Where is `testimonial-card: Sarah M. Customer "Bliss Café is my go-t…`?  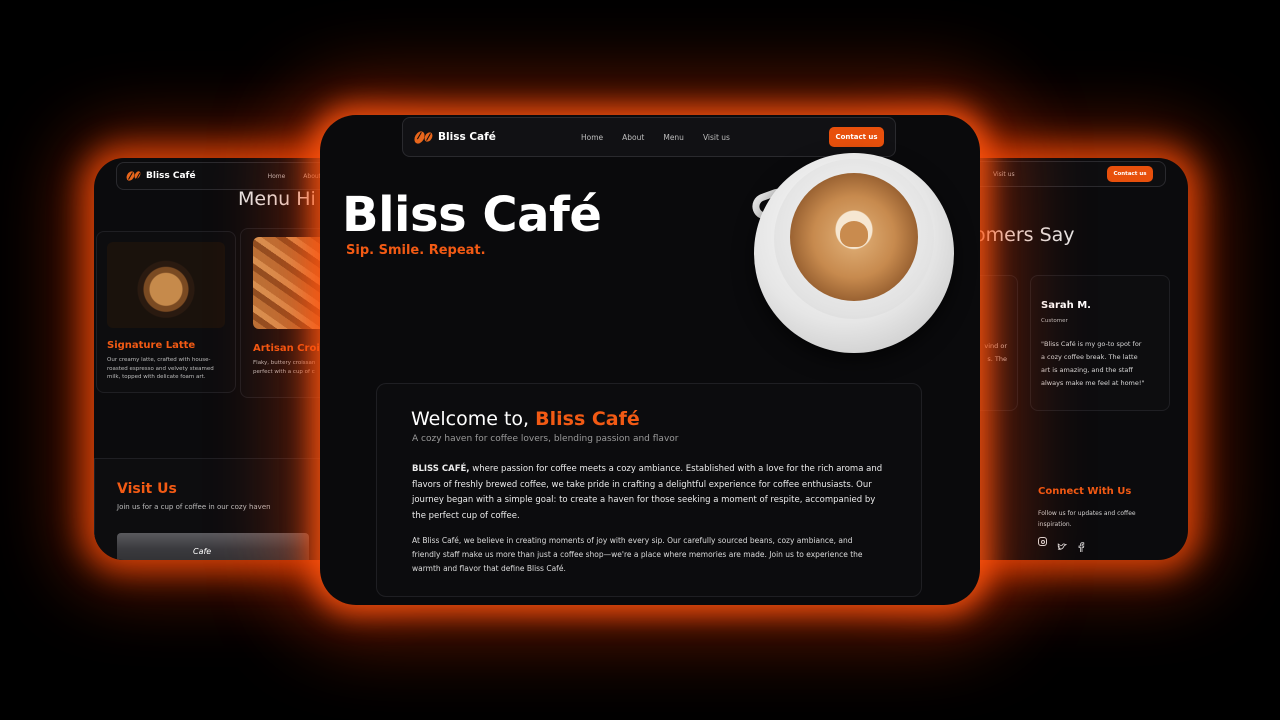 testimonial-card: Sarah M. Customer "Bliss Café is my go-t… is located at coordinates (1100, 343).